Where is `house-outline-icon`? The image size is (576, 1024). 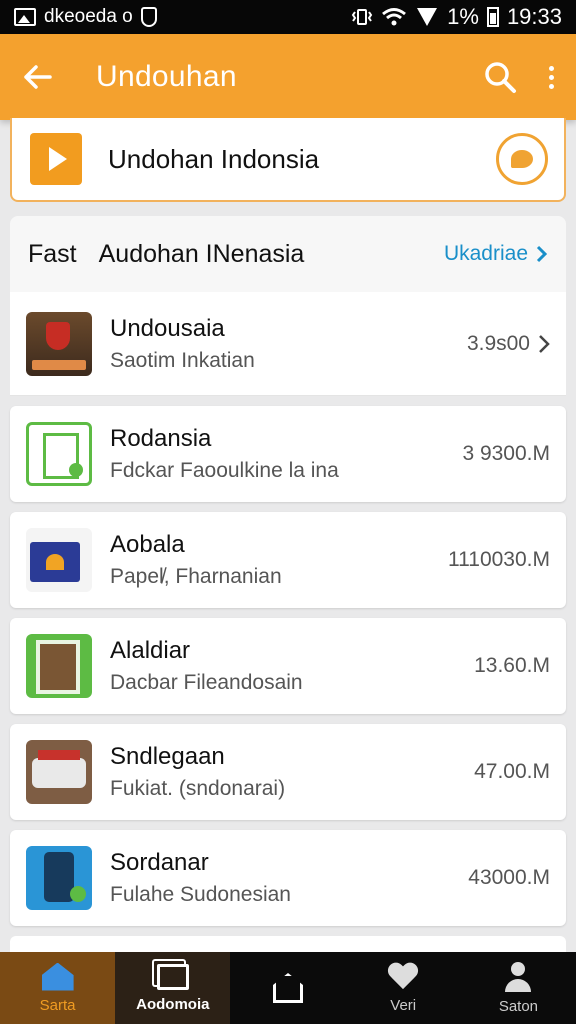 house-outline-icon is located at coordinates (288, 988).